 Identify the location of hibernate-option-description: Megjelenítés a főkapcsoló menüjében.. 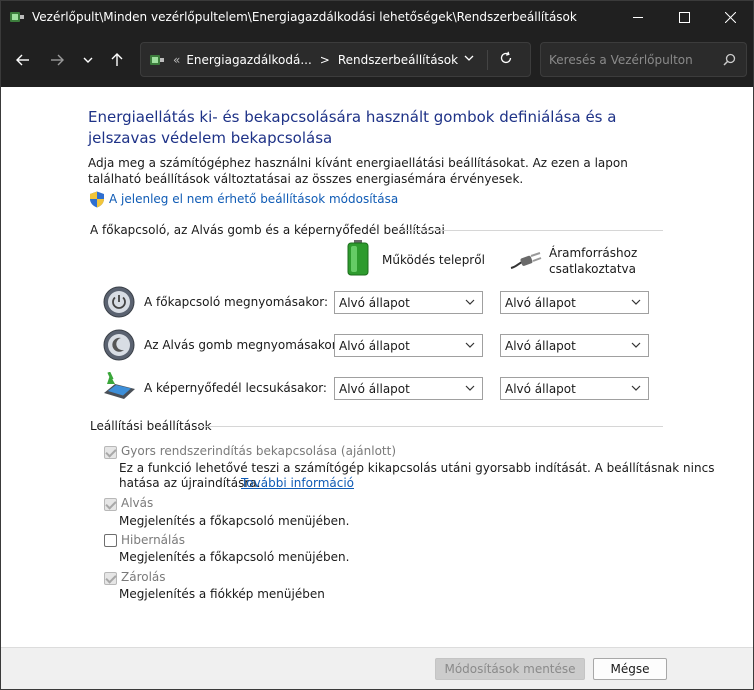
(234, 557).